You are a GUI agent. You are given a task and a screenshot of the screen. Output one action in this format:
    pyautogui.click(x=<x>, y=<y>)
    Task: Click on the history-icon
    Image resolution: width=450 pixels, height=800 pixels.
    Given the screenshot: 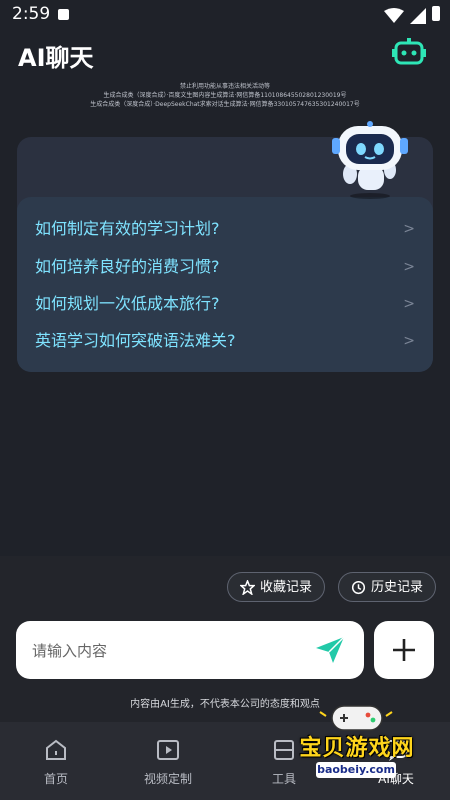 What is the action you would take?
    pyautogui.click(x=358, y=587)
    